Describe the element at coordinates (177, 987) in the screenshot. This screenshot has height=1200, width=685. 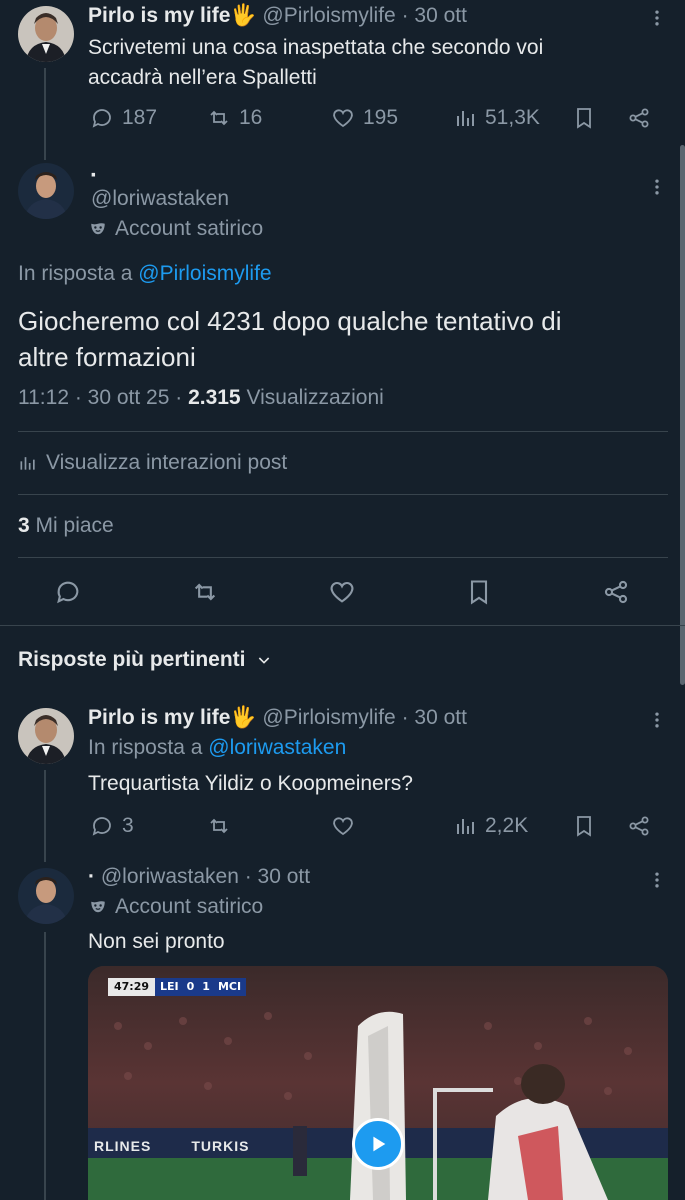
I see `scoreboard: 47:29 LEI 0 1 MCI` at that location.